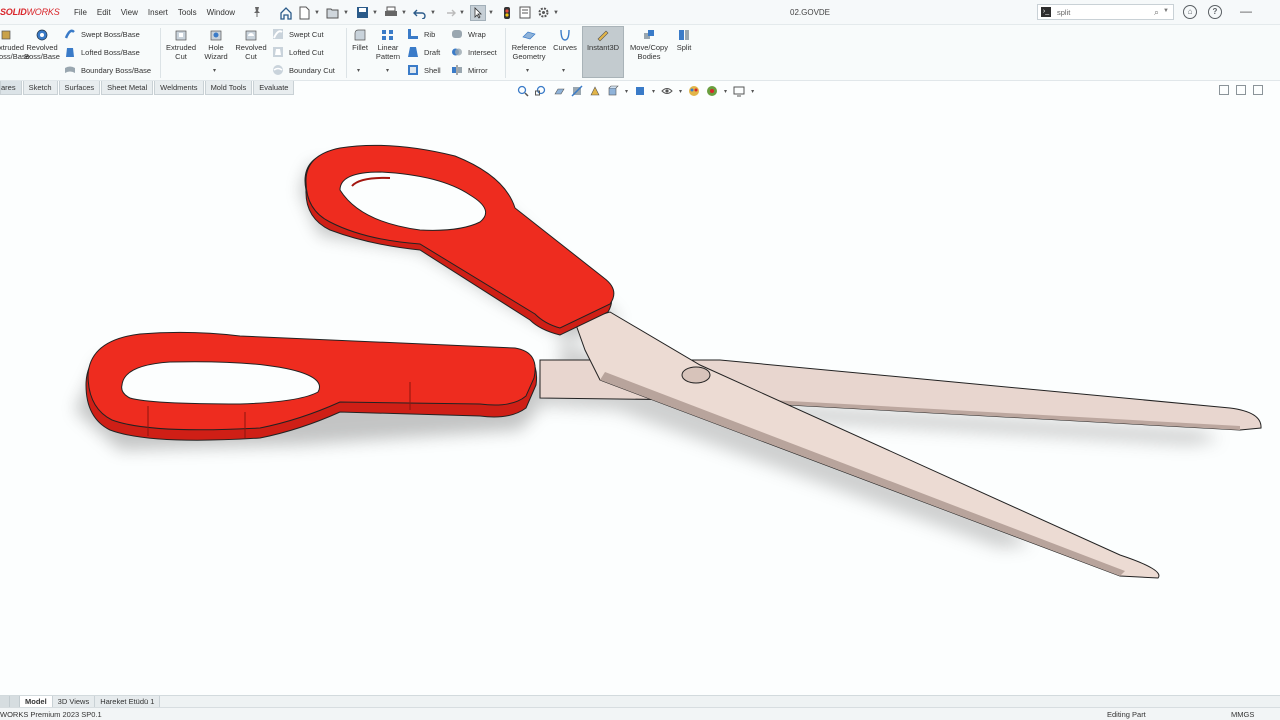  I want to click on print-icon, so click(391, 13).